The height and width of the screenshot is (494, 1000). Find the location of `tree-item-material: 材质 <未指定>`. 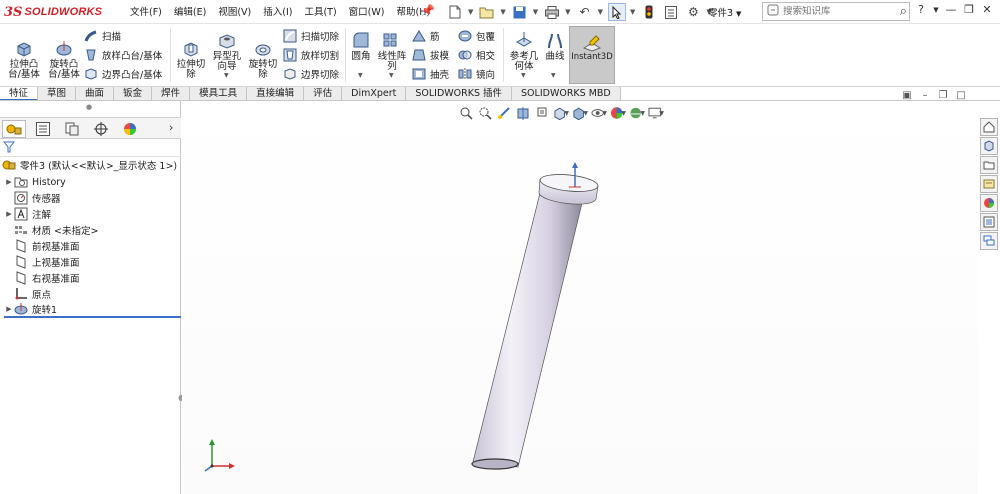

tree-item-material: 材质 <未指定> is located at coordinates (104, 230).